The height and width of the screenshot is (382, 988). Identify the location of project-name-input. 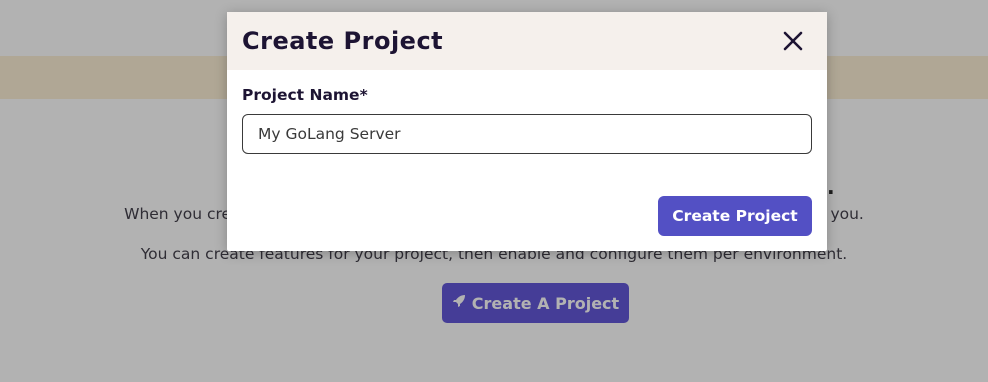
(527, 134).